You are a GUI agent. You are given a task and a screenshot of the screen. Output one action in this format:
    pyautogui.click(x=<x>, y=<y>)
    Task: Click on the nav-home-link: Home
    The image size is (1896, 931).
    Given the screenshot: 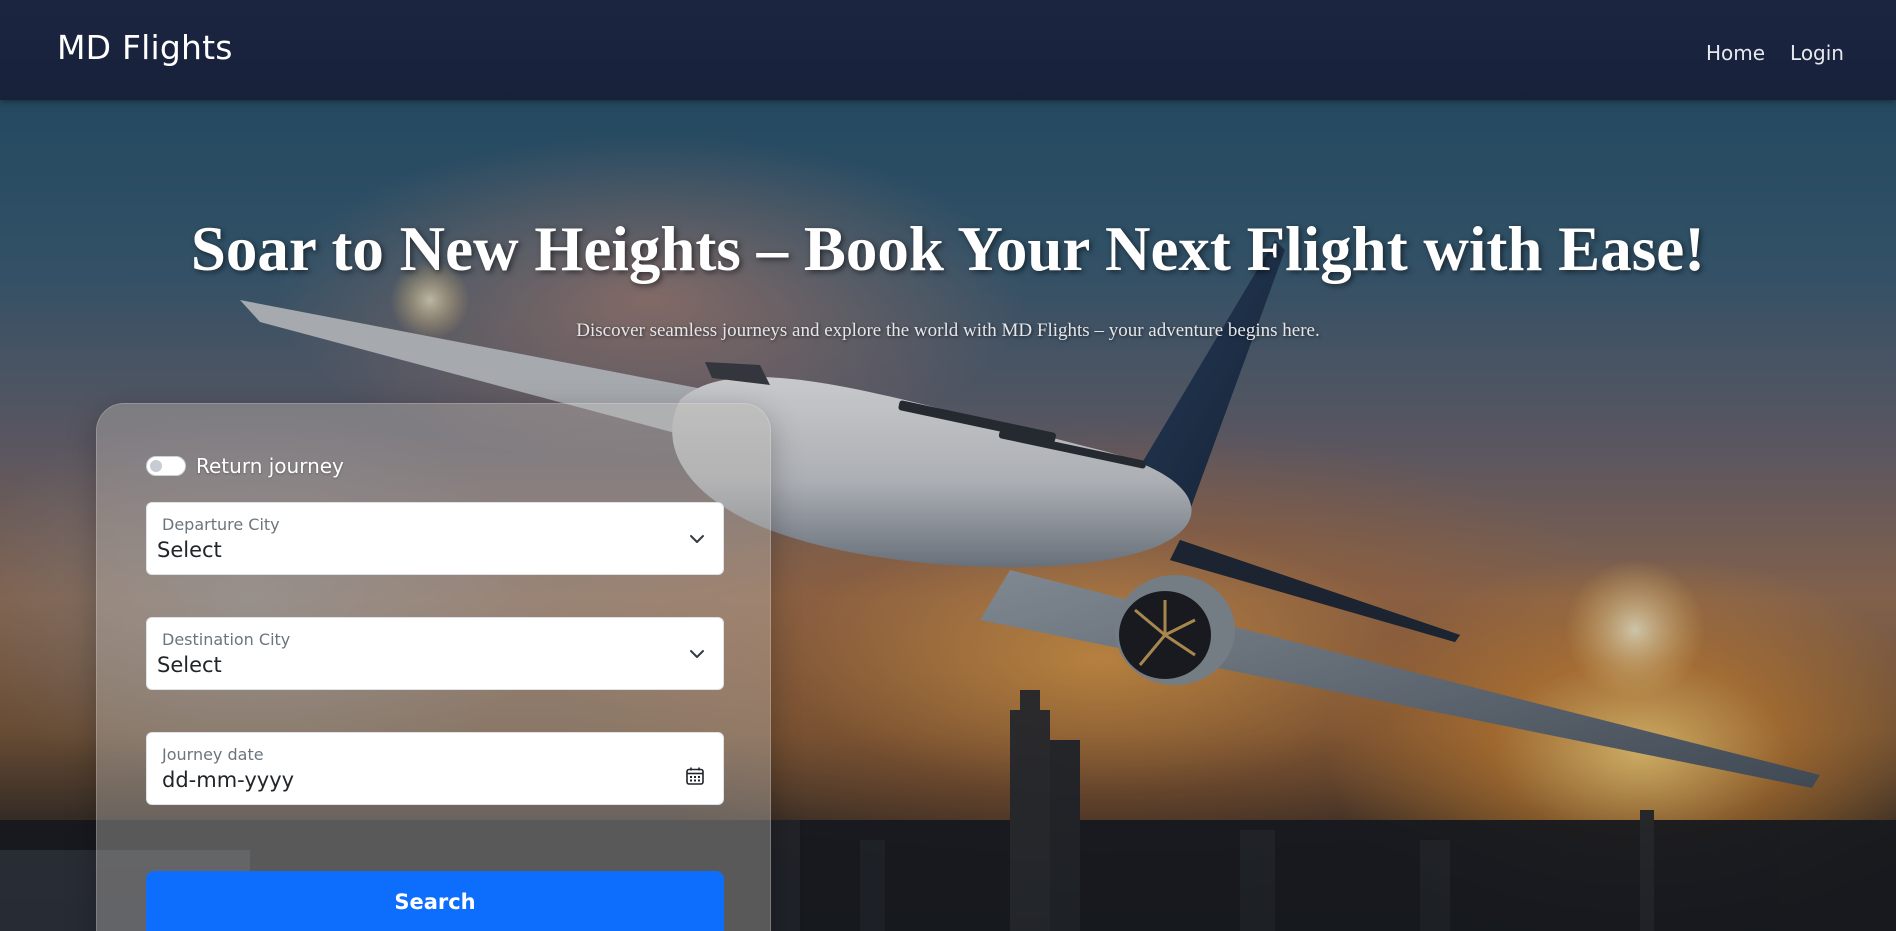 What is the action you would take?
    pyautogui.click(x=1735, y=53)
    